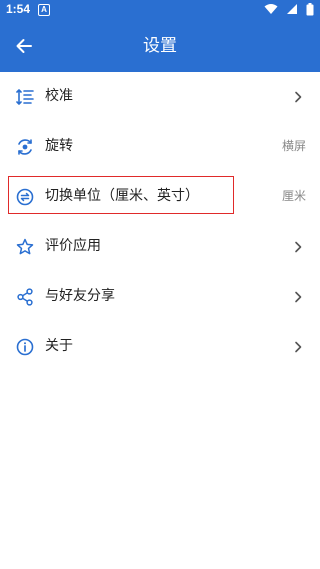  What do you see at coordinates (160, 147) in the screenshot?
I see `settings-item-rotate: 旋转 横屏` at bounding box center [160, 147].